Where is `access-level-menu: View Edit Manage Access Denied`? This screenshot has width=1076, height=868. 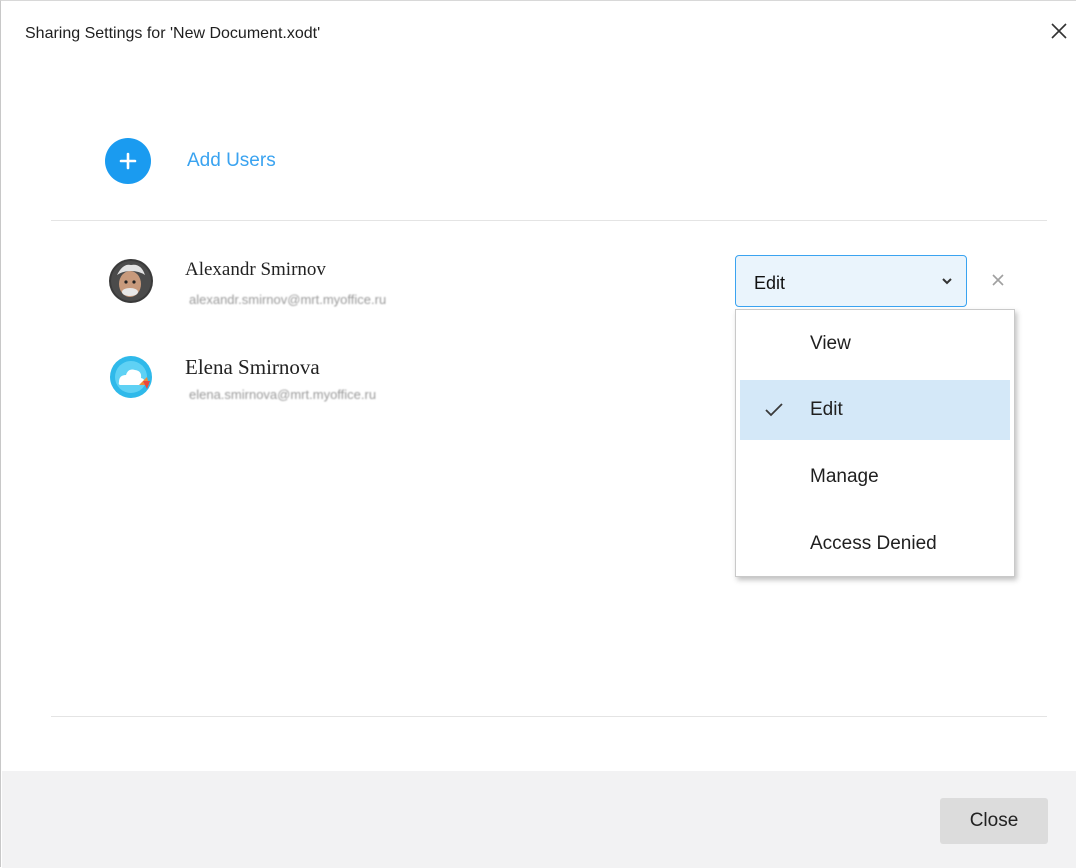
access-level-menu: View Edit Manage Access Denied is located at coordinates (875, 443).